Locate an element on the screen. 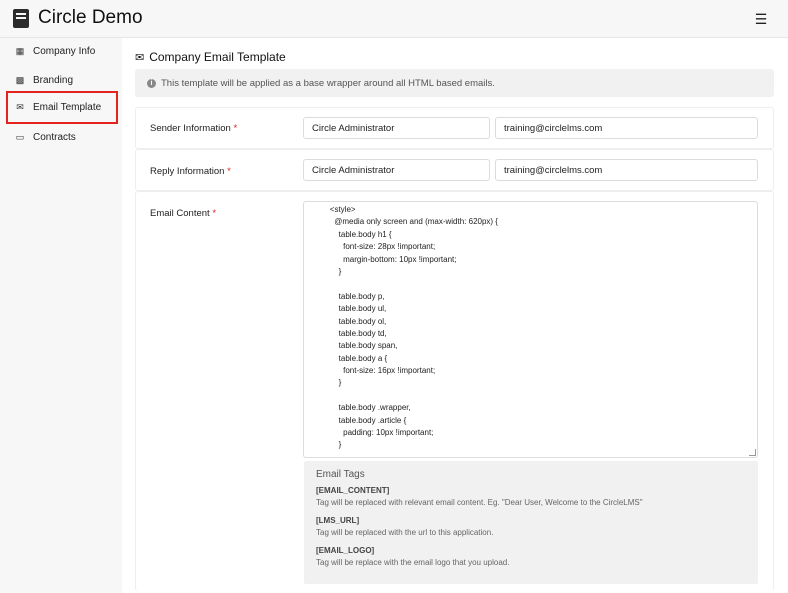 The width and height of the screenshot is (788, 593). code-line: table.body a { is located at coordinates (350, 358).